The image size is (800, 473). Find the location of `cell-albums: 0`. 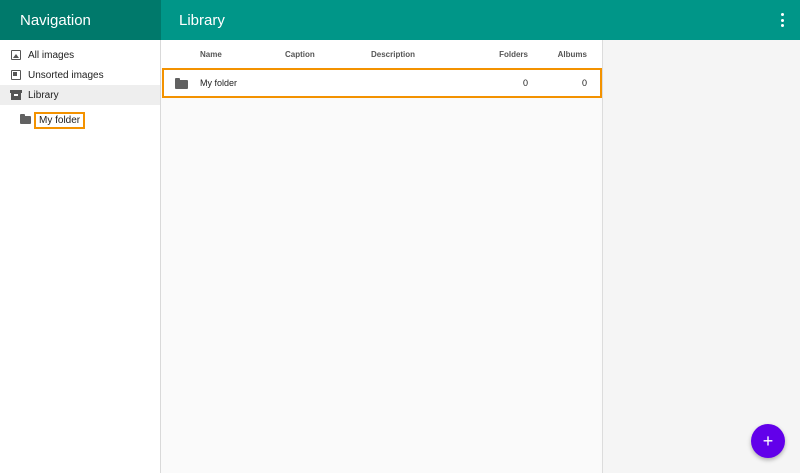

cell-albums: 0 is located at coordinates (584, 83).